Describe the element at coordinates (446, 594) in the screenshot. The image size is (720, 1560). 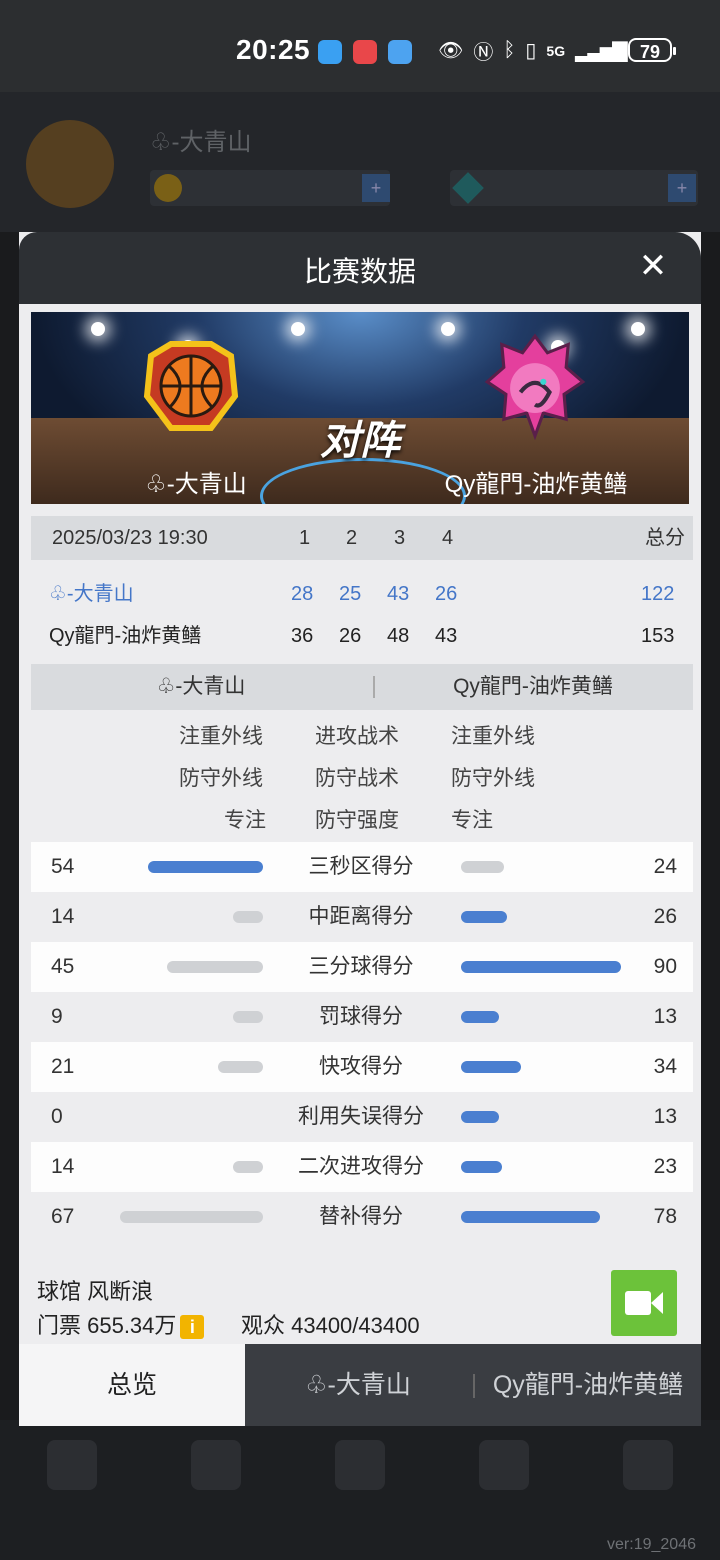
I see `score-q4: 26` at that location.